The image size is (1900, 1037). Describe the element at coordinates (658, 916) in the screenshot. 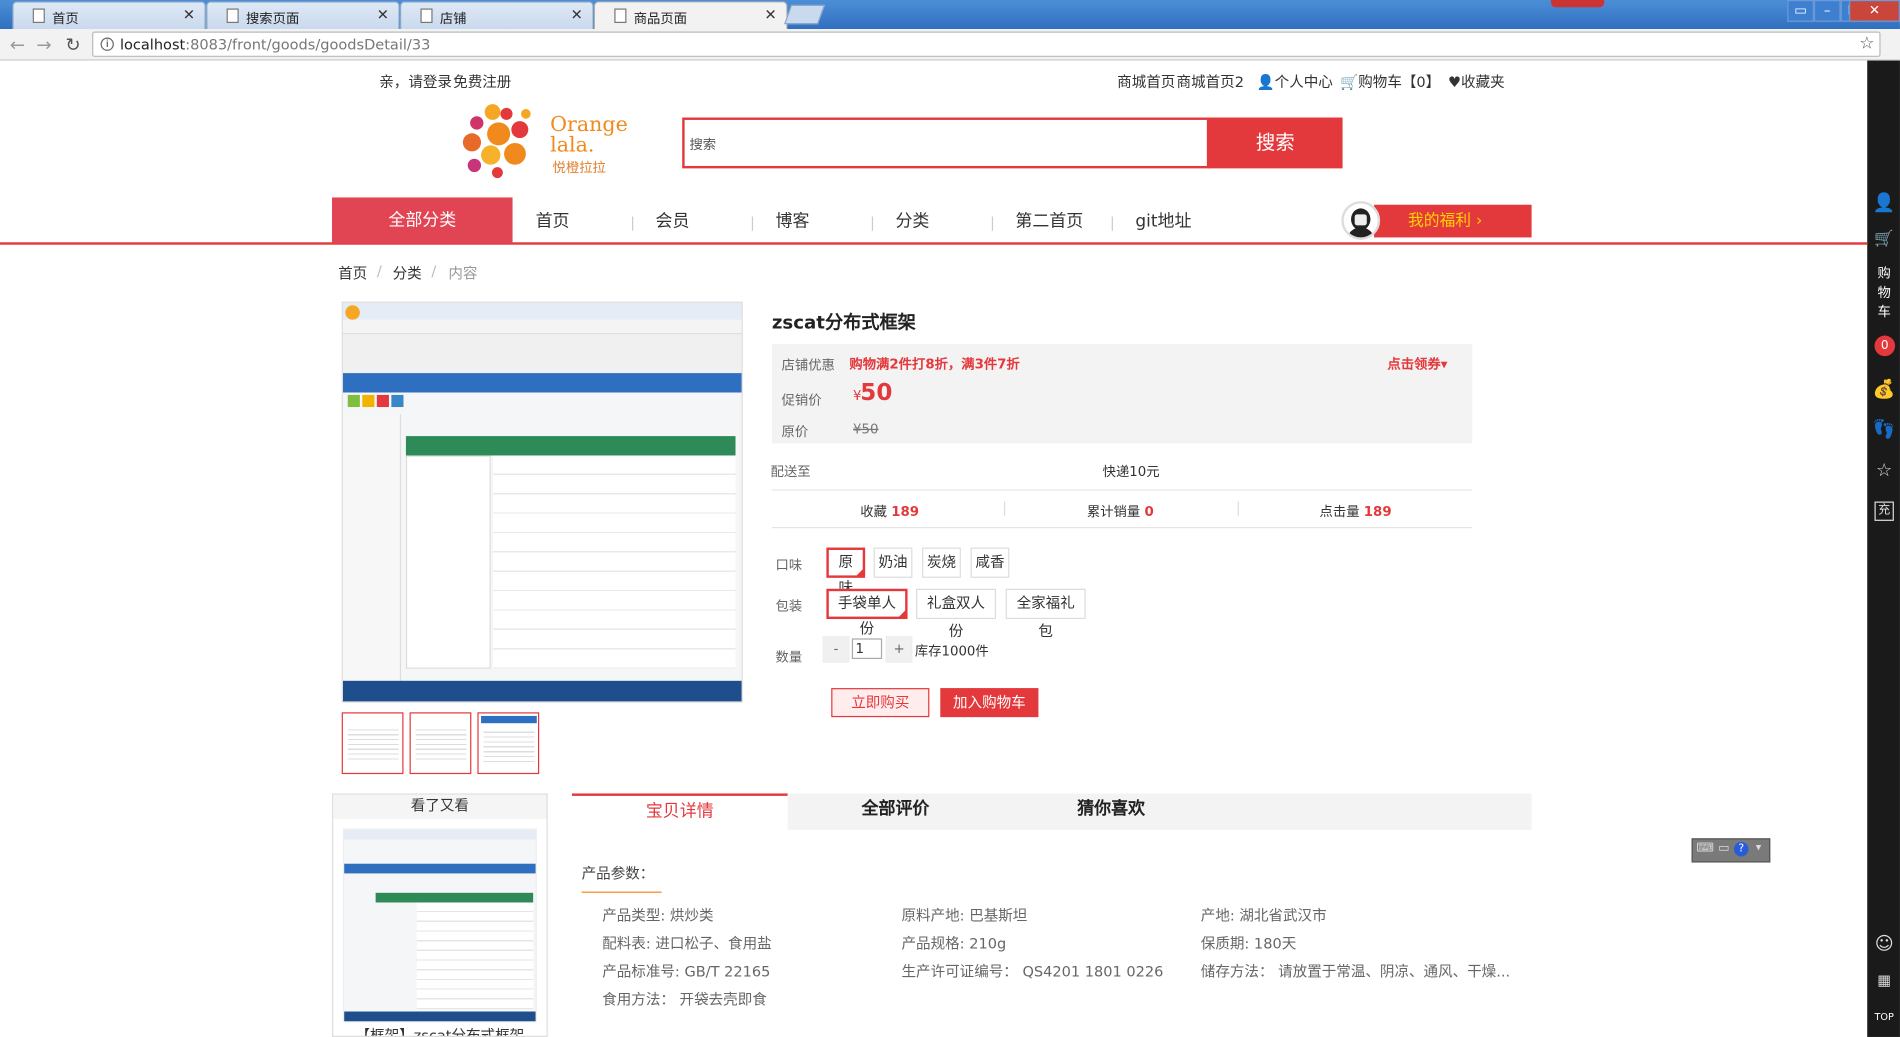

I see `param-item: 产品类型: 烘炒类` at that location.